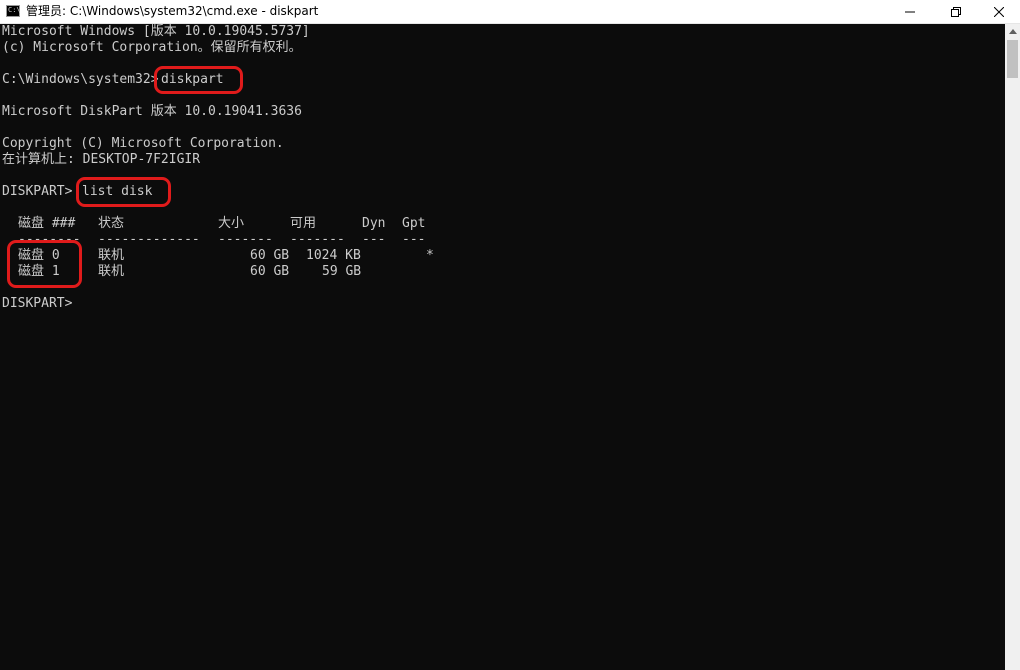 Image resolution: width=1020 pixels, height=670 pixels. What do you see at coordinates (39, 271) in the screenshot?
I see `table-row-disk: 磁盘 1` at bounding box center [39, 271].